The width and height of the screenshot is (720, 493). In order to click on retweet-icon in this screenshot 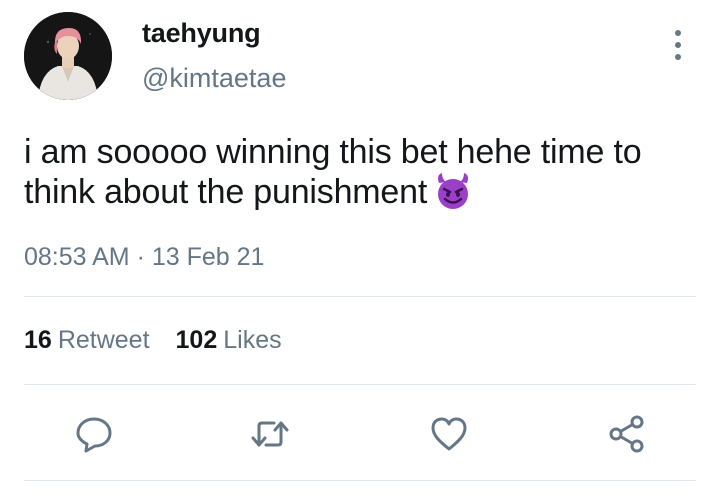, I will do `click(270, 434)`.